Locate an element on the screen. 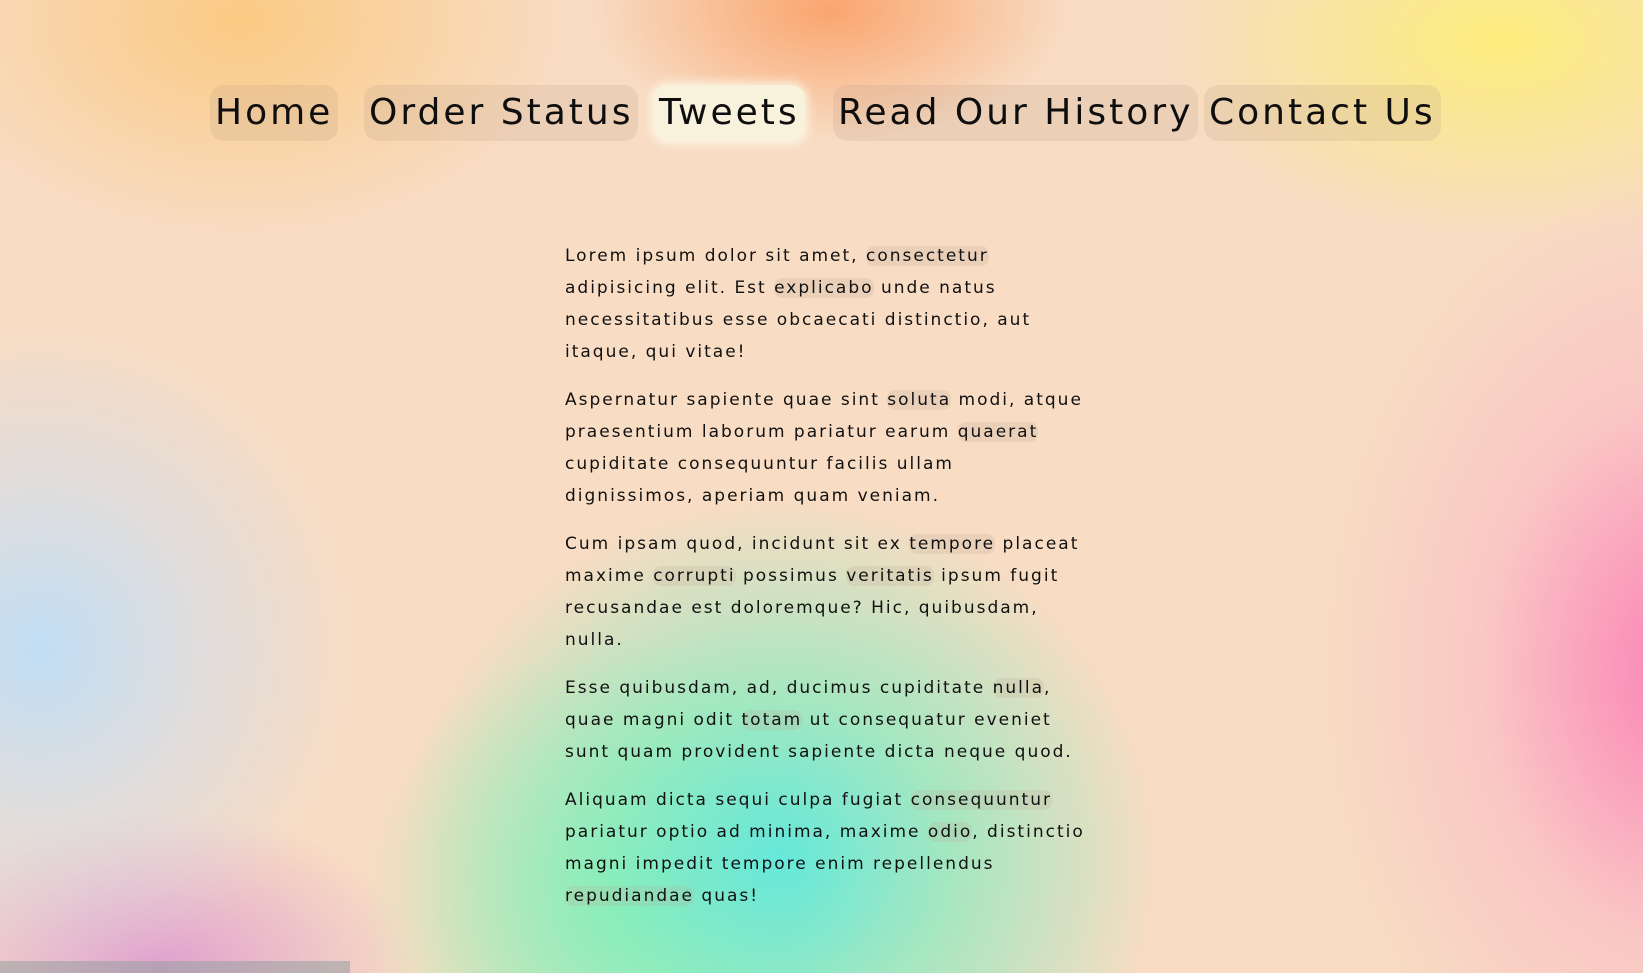 The width and height of the screenshot is (1643, 973). text-segment: Aspernatur sapiente quae sint is located at coordinates (726, 400).